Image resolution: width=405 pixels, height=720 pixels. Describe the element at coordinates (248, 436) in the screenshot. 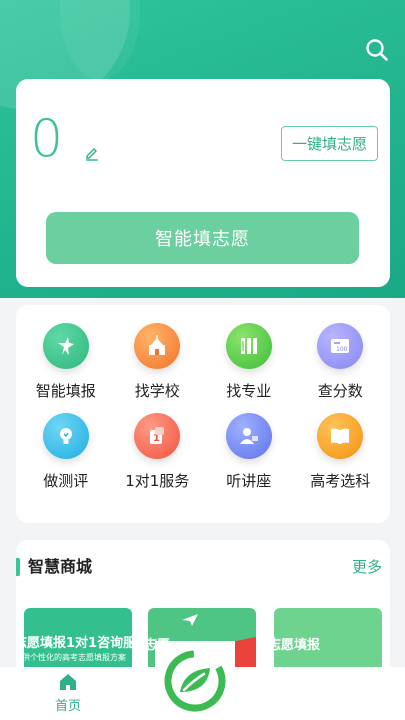

I see `lecture-icon` at that location.